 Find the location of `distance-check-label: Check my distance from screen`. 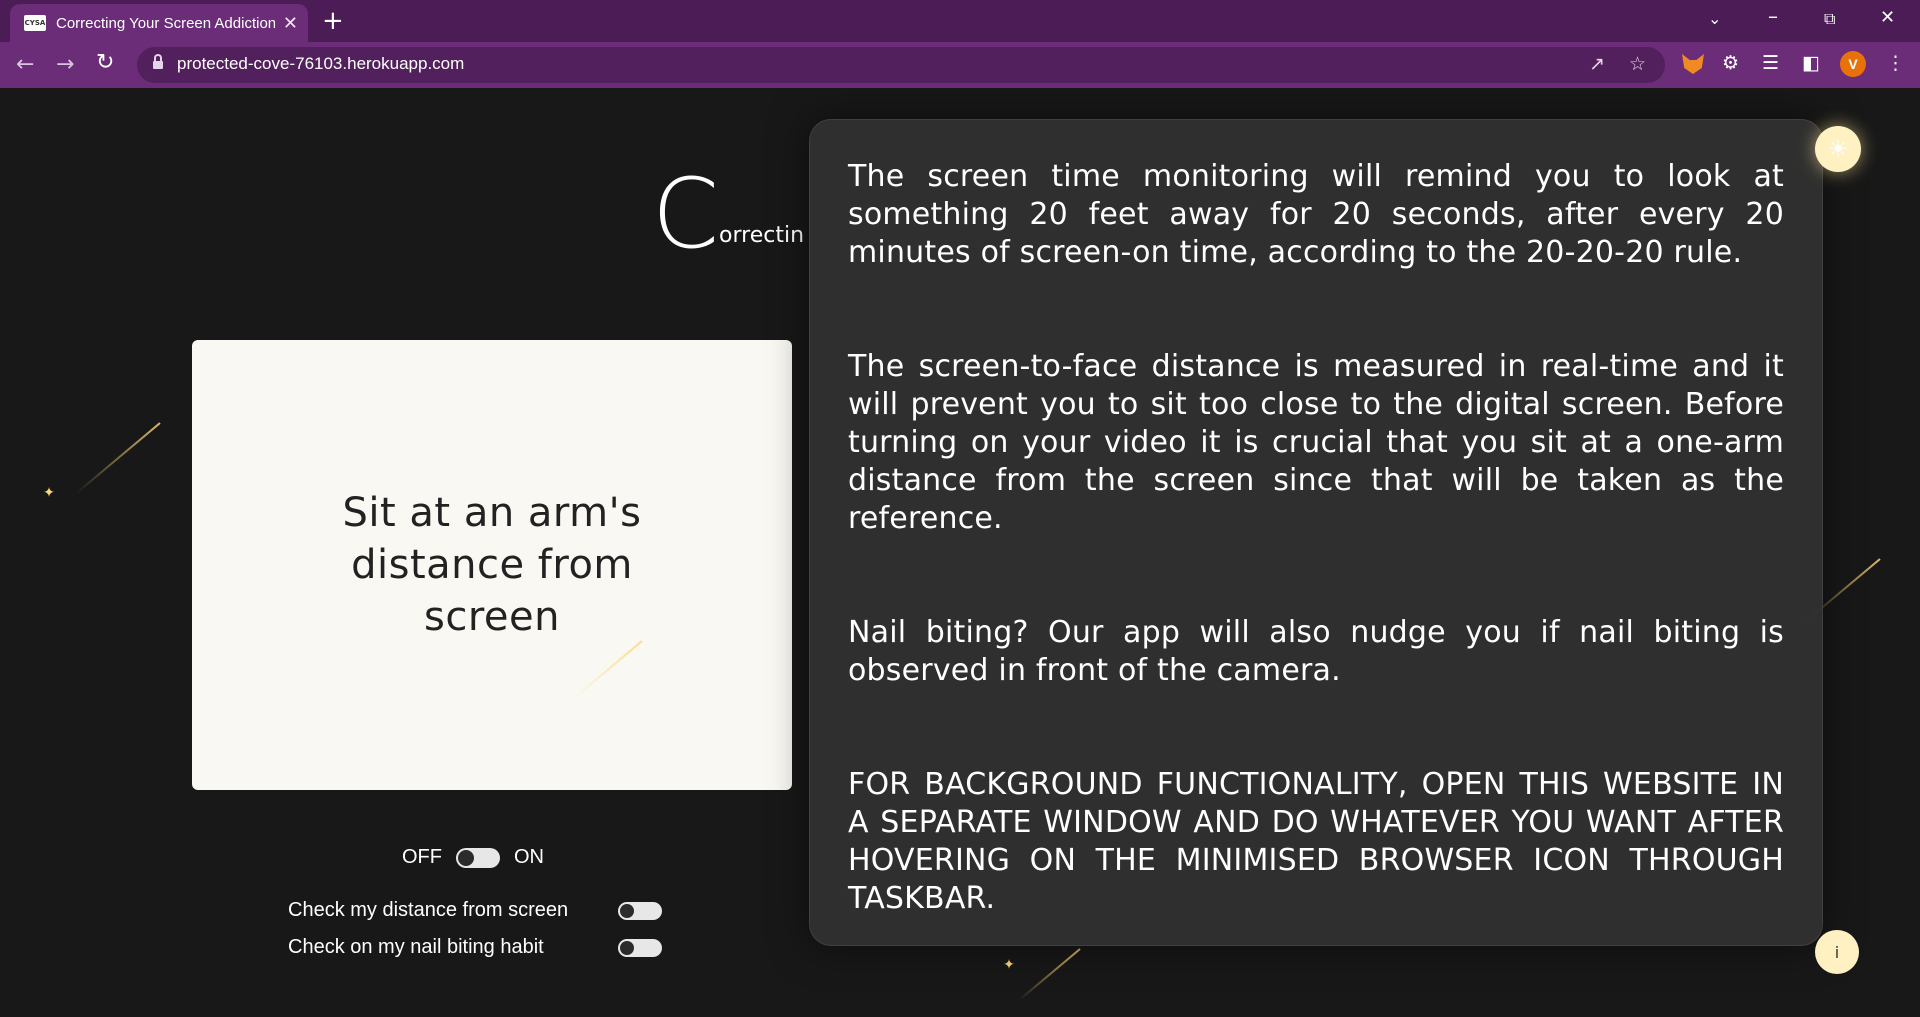

distance-check-label: Check my distance from screen is located at coordinates (428, 910).